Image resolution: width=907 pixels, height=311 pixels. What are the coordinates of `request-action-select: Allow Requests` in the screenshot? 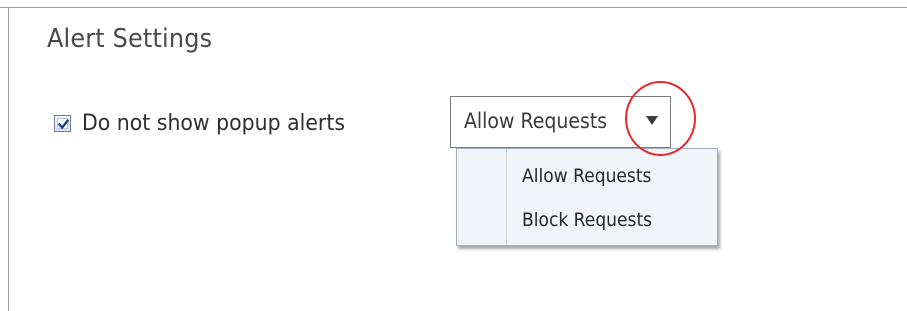 It's located at (560, 122).